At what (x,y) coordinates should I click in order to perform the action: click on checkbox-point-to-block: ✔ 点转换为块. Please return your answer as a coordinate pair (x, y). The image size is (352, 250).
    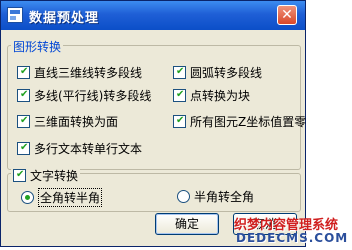
    Looking at the image, I should click on (211, 95).